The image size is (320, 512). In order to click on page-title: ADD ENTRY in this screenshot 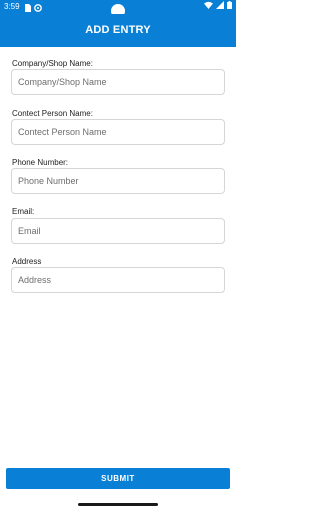, I will do `click(118, 30)`.